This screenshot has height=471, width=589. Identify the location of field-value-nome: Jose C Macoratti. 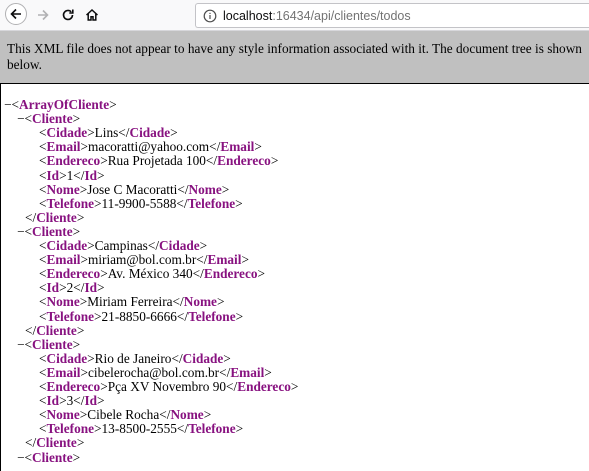
(132, 189).